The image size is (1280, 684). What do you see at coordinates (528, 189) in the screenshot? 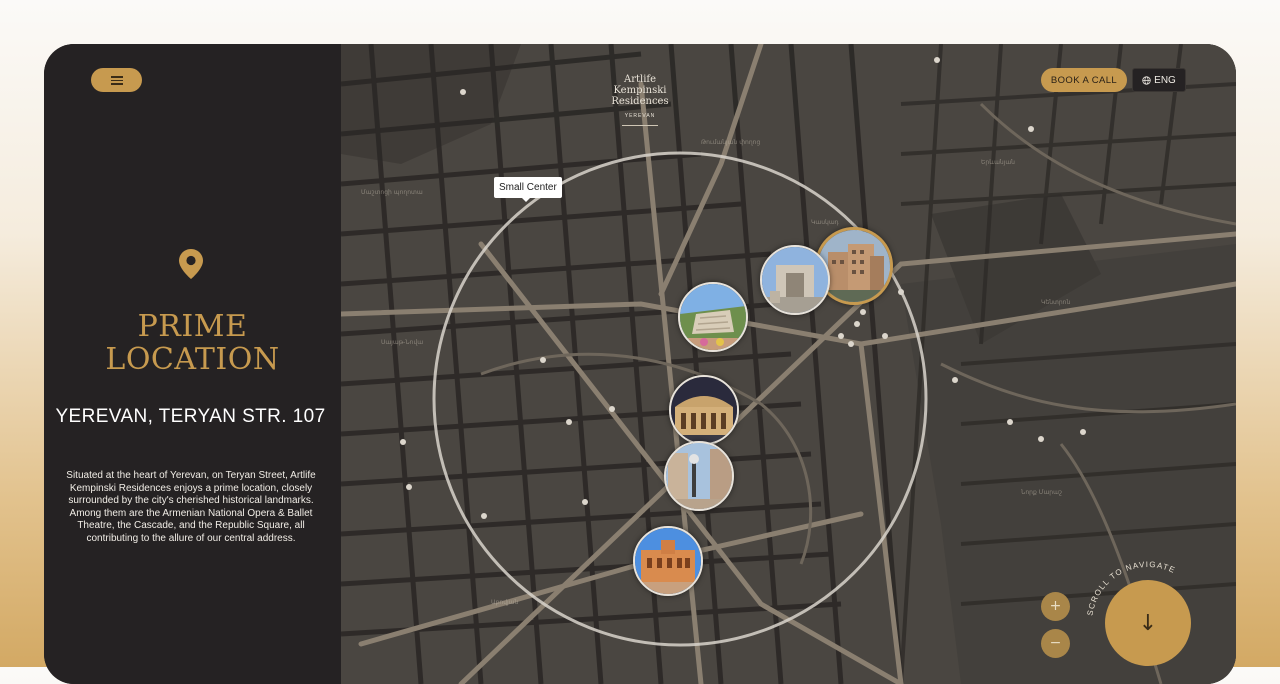
I see `map-tooltip: Small Center` at bounding box center [528, 189].